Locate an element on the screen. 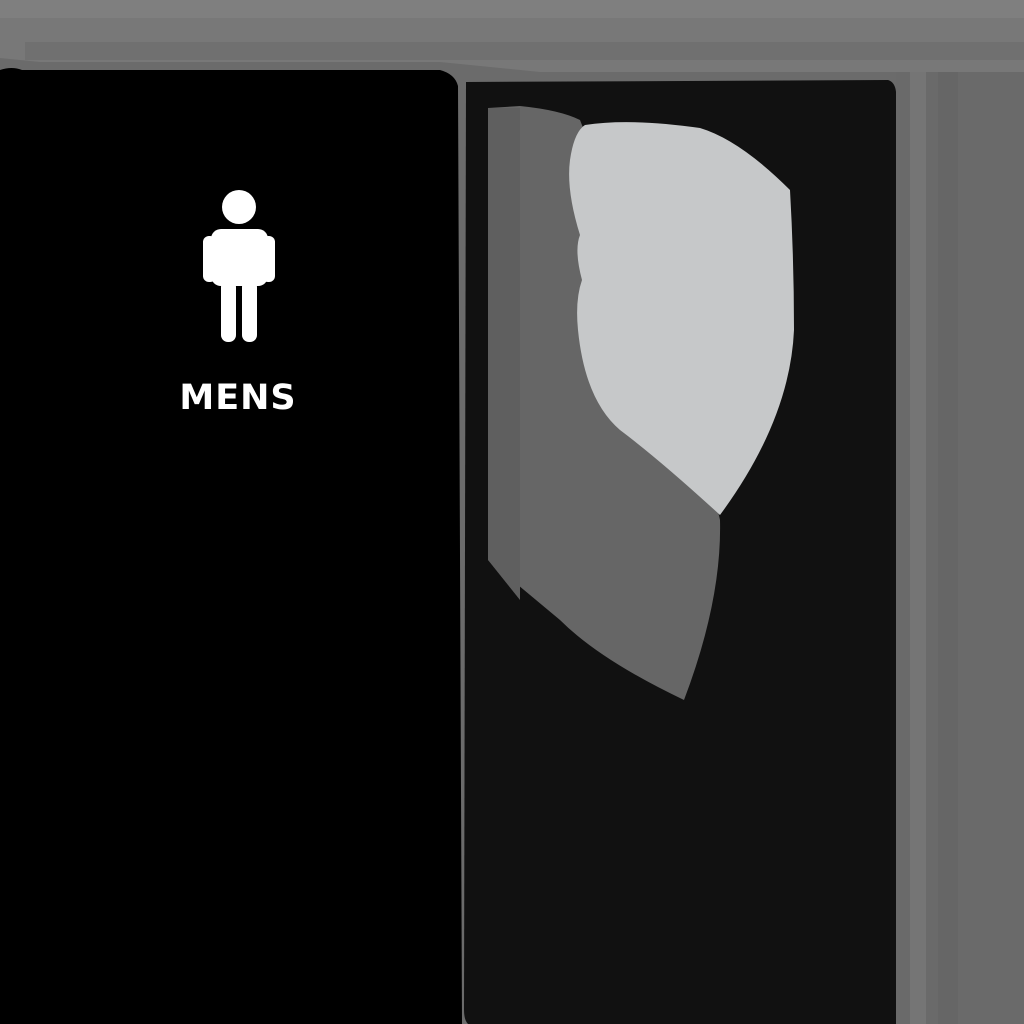 This screenshot has height=1024, width=1024. ceiling-edge is located at coordinates (512, 9).